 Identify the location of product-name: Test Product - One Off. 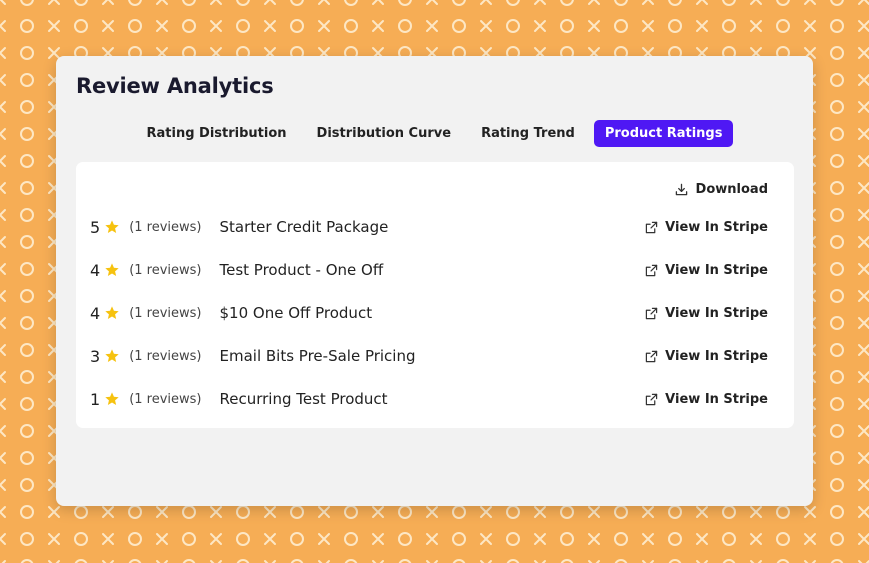
(301, 270).